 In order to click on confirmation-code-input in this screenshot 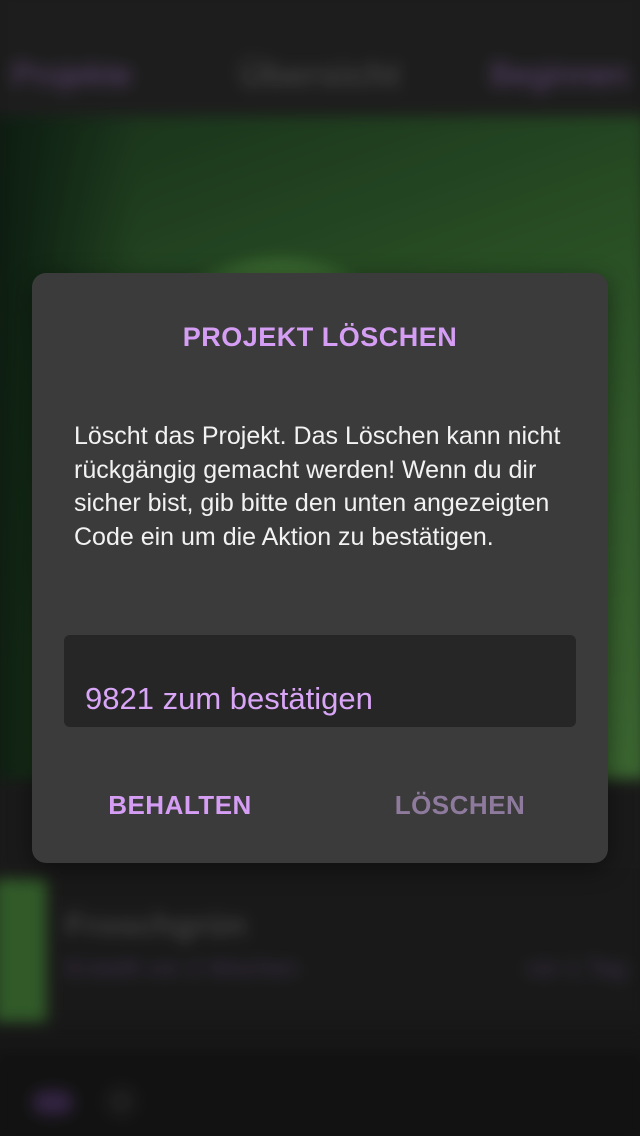, I will do `click(320, 681)`.